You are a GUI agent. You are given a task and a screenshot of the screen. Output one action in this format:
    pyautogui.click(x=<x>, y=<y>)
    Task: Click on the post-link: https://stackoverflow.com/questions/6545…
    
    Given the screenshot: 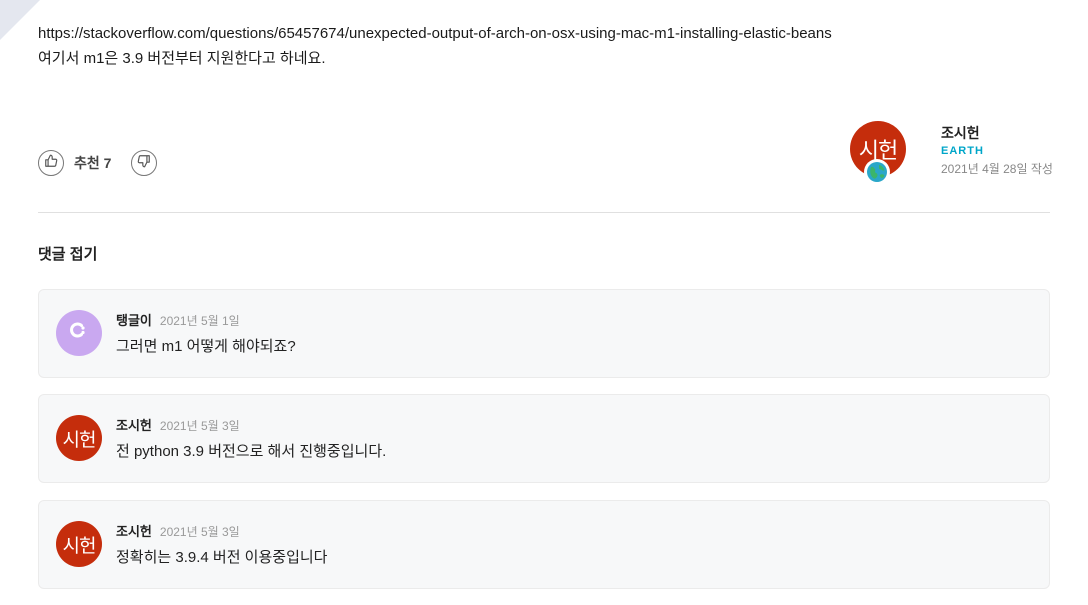 What is the action you would take?
    pyautogui.click(x=435, y=33)
    